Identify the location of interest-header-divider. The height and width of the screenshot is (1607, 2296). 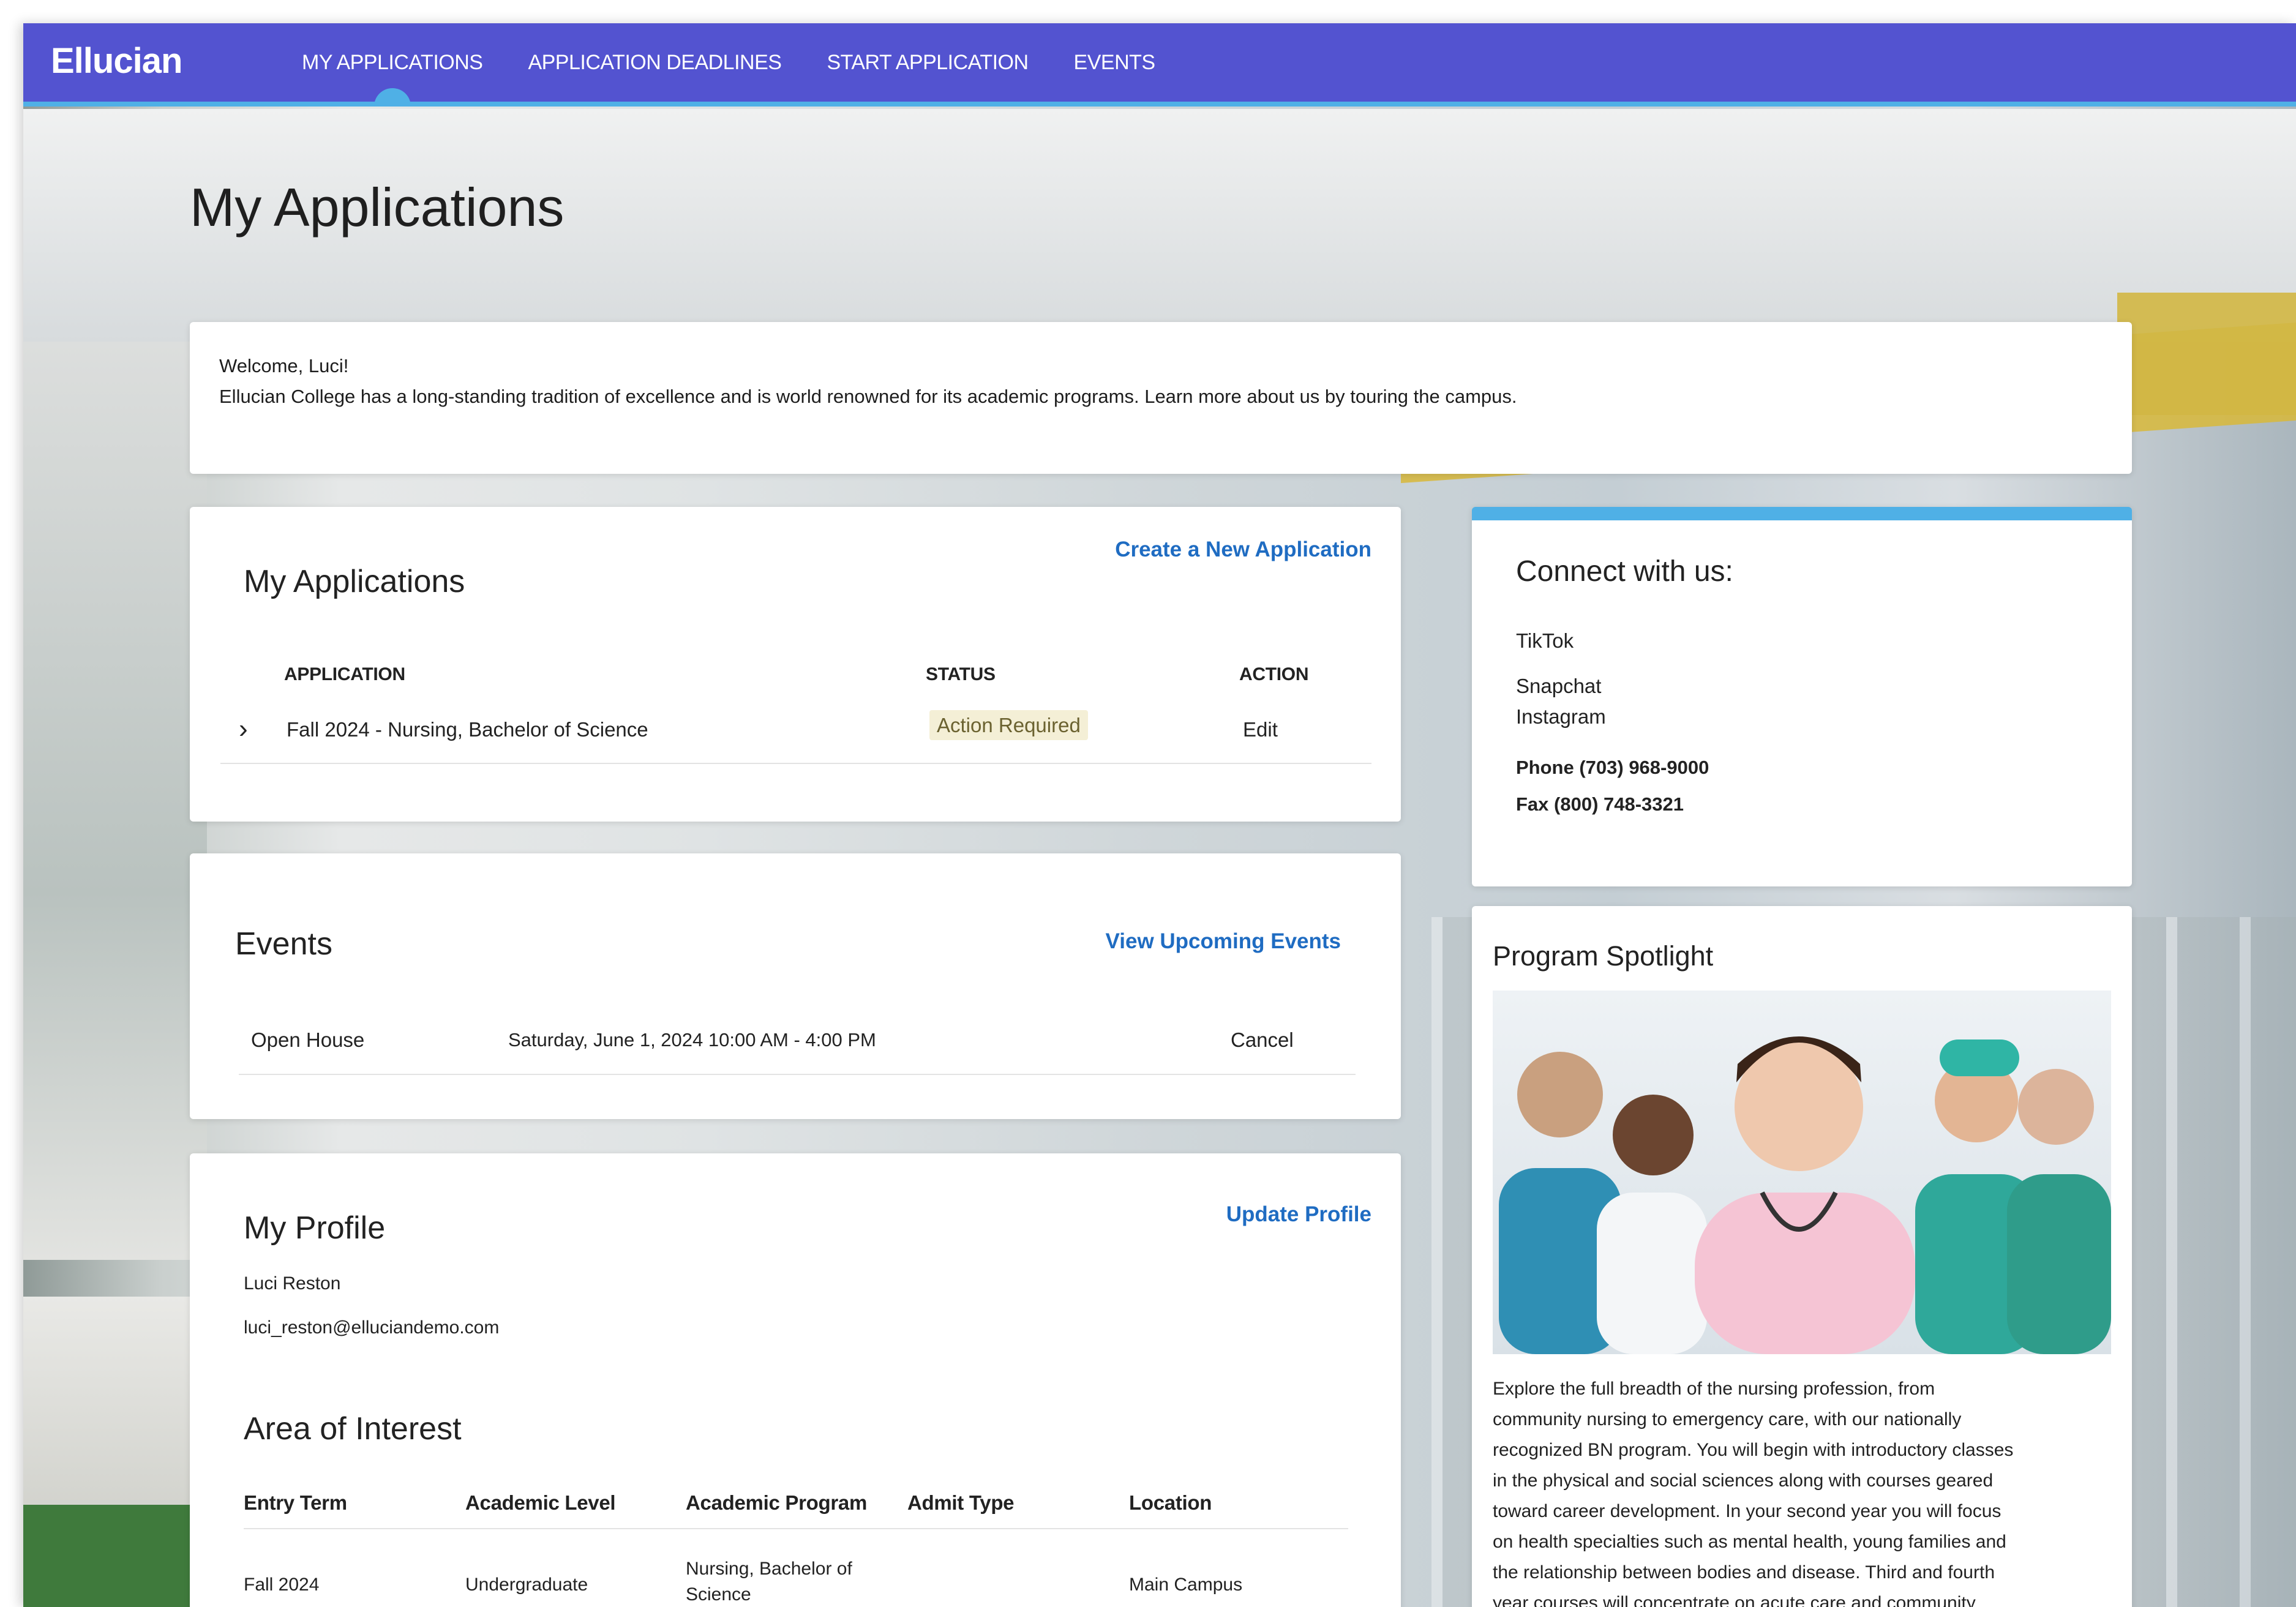
(796, 1528).